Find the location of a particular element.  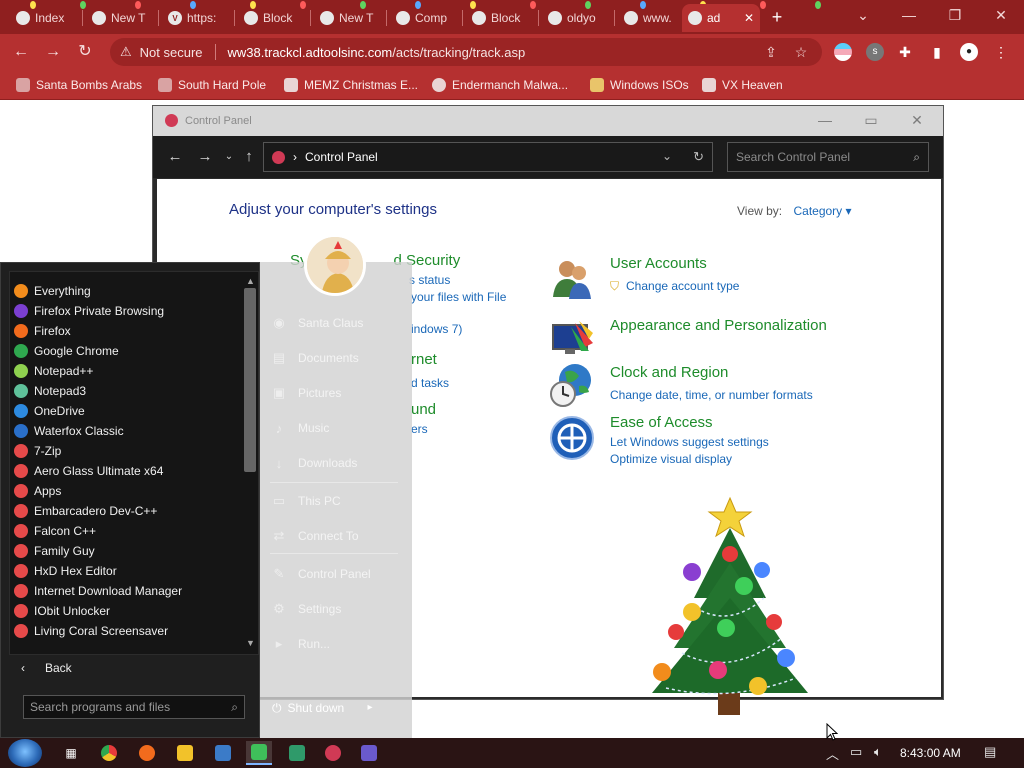

scroll-down-icon: ▼ is located at coordinates (250, 643).